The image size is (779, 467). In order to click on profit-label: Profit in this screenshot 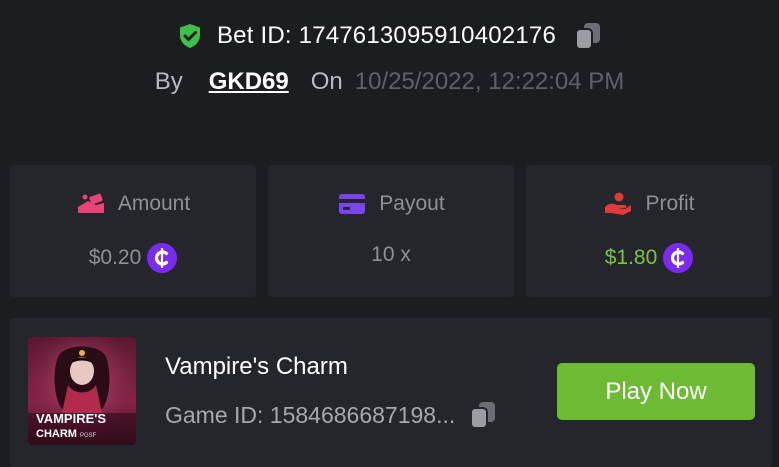, I will do `click(670, 203)`.